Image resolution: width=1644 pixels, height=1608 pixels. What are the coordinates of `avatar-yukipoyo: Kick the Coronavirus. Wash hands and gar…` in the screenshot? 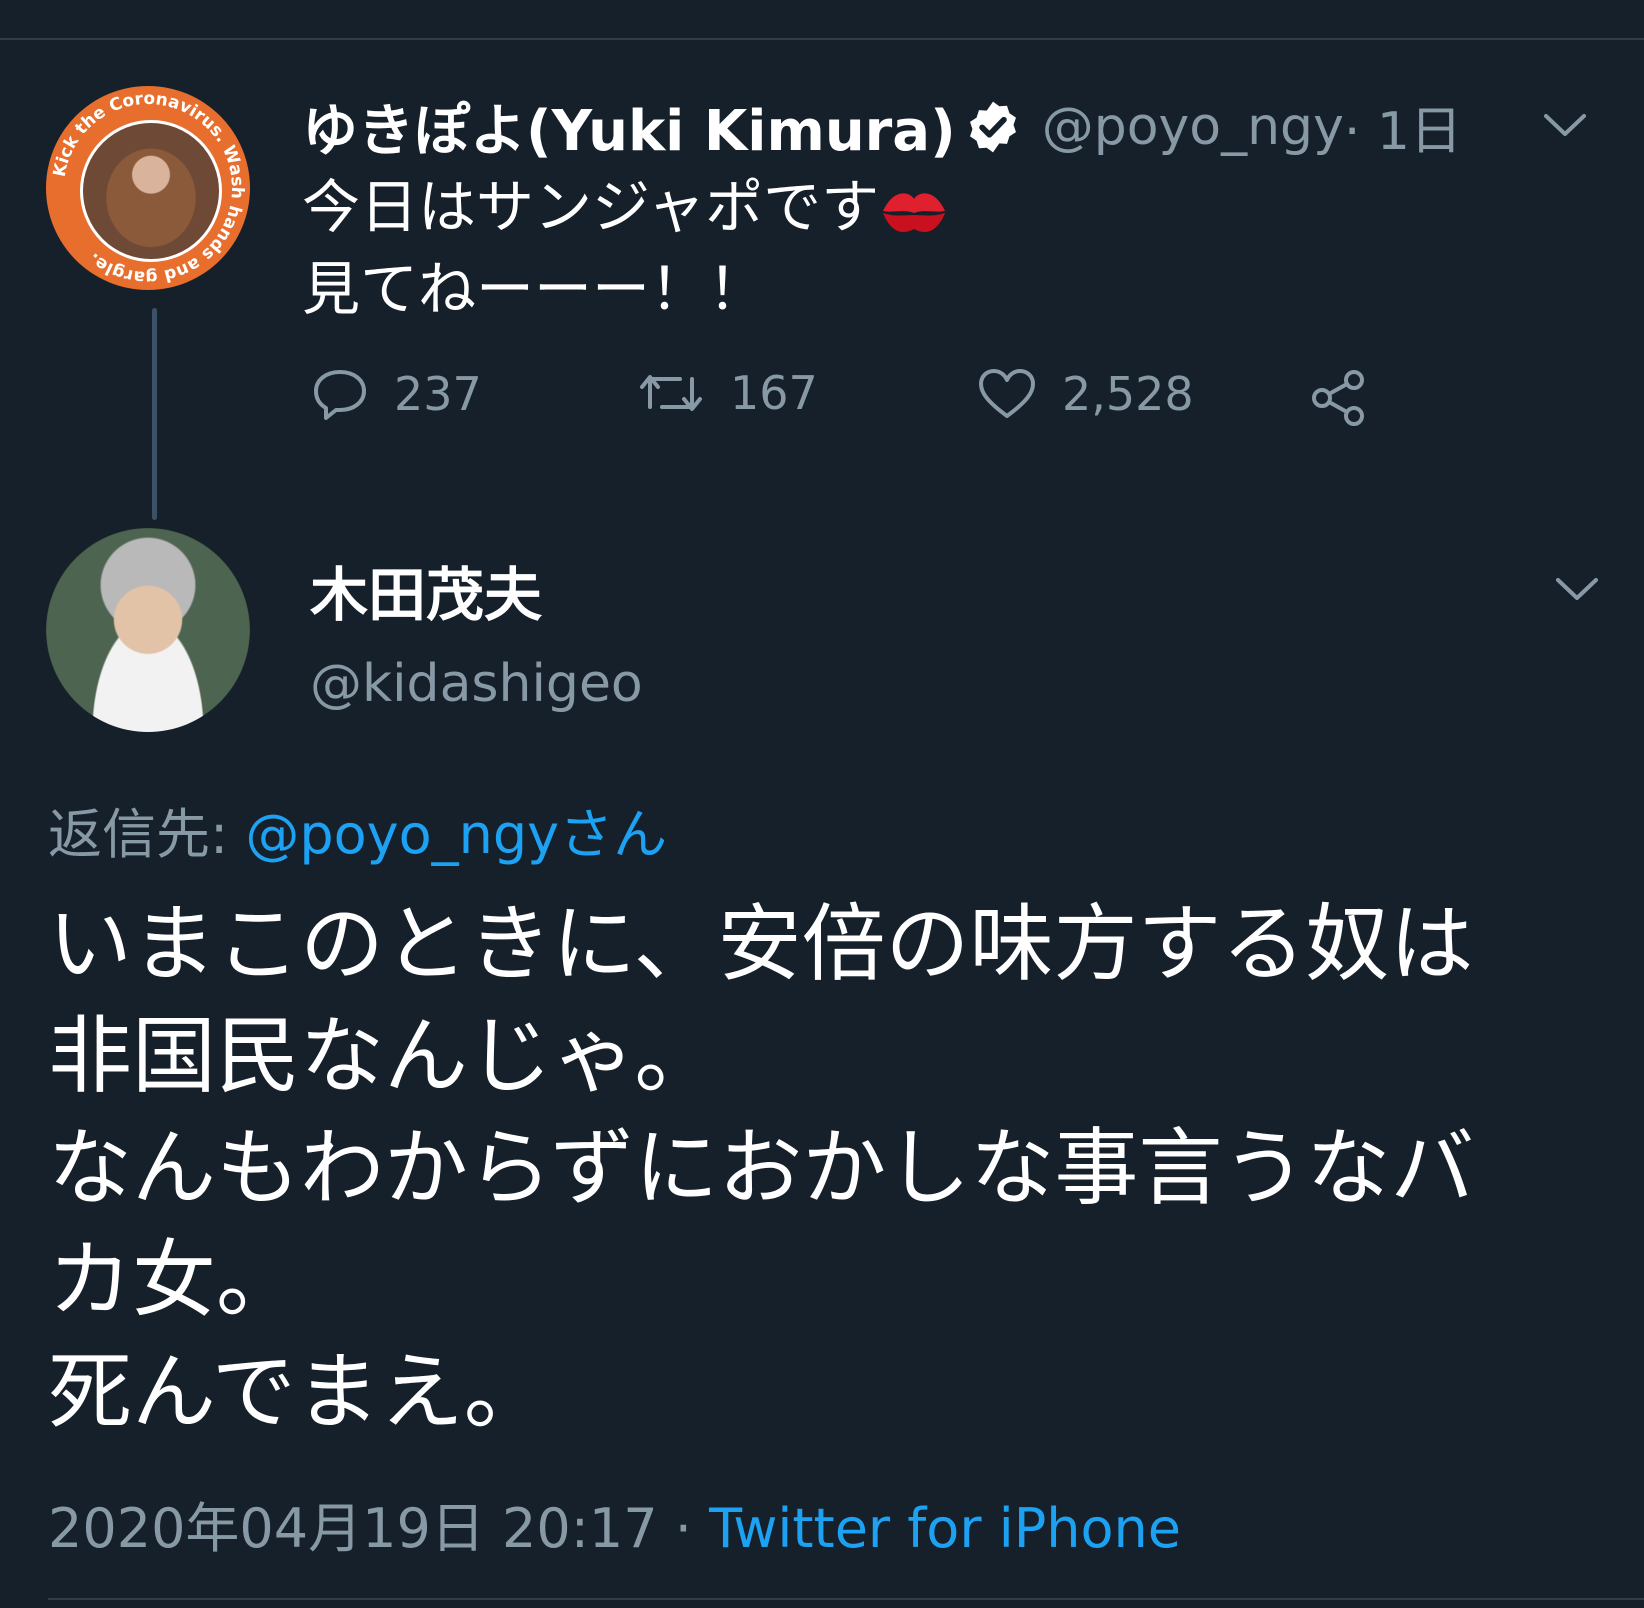 It's located at (148, 188).